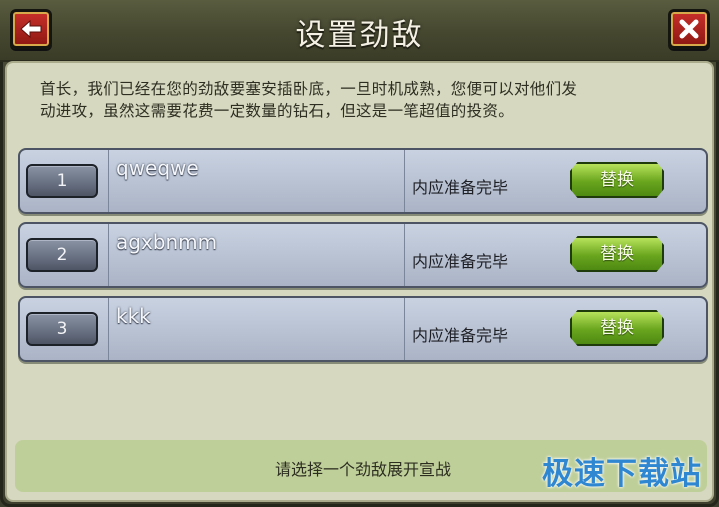 The width and height of the screenshot is (719, 507). I want to click on title-bar: 设置劲敌, so click(359, 31).